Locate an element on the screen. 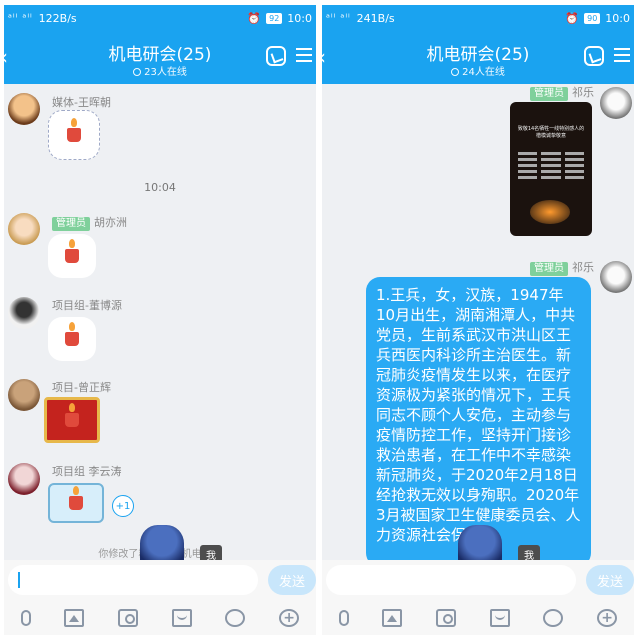 The image size is (640, 640). online-count-text: 24人在线 is located at coordinates (483, 72).